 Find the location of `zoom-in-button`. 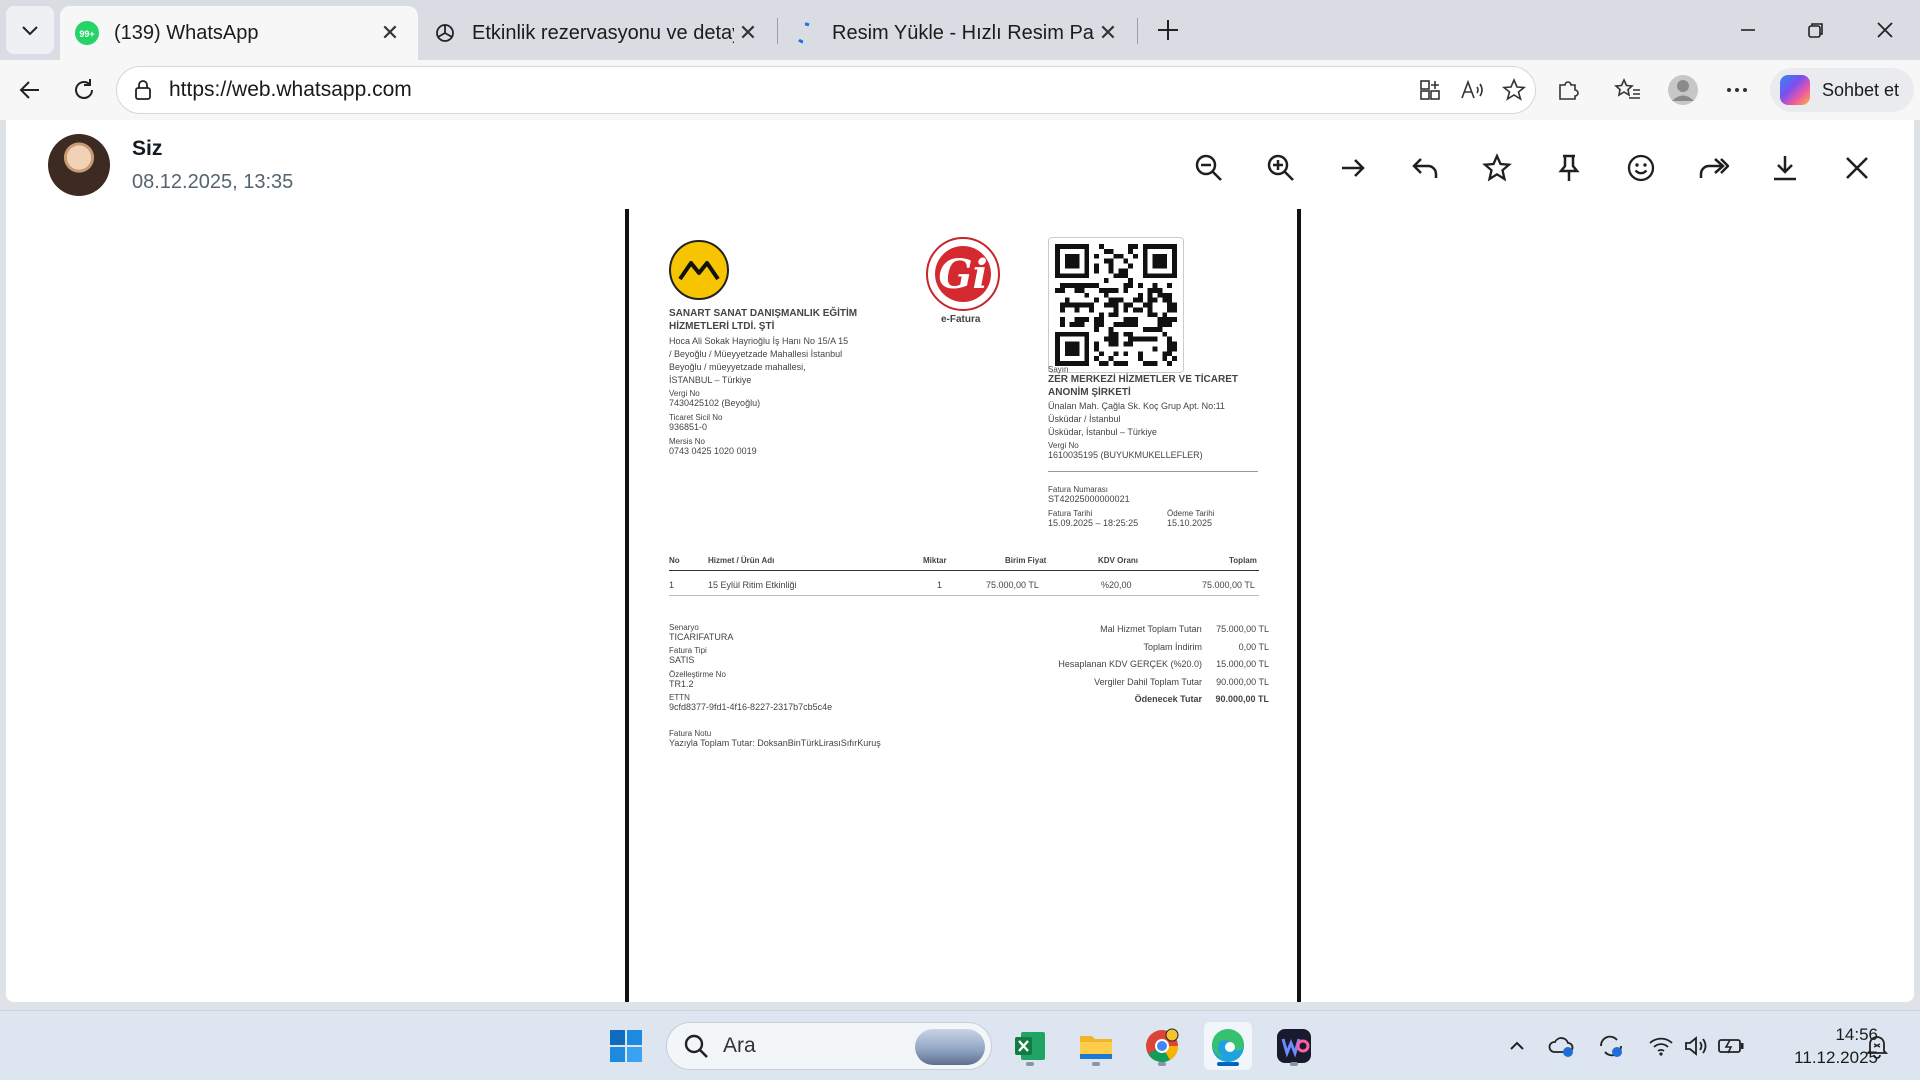

zoom-in-button is located at coordinates (1281, 168).